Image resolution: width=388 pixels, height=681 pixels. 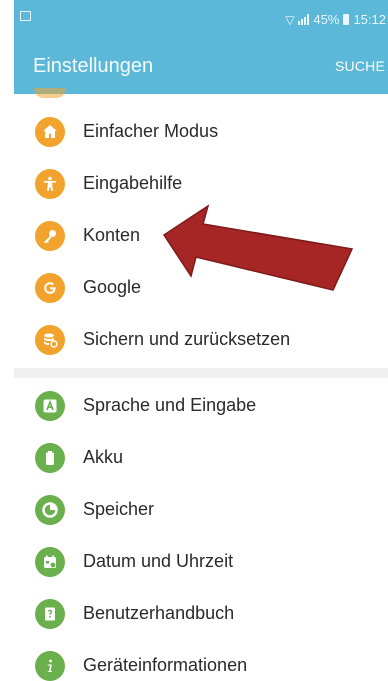 I want to click on settings-item-label: Geräteinformationen, so click(x=165, y=665).